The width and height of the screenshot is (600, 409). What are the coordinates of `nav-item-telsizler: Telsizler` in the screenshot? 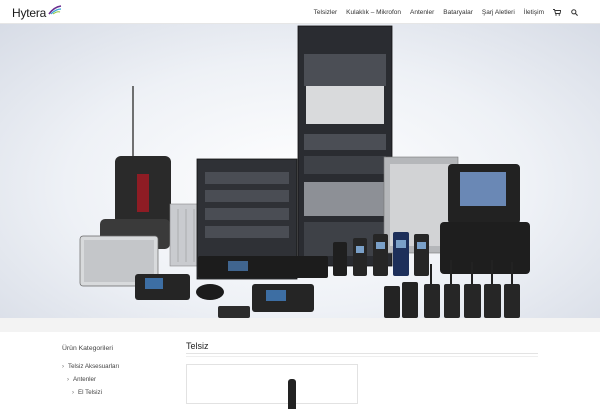 It's located at (325, 12).